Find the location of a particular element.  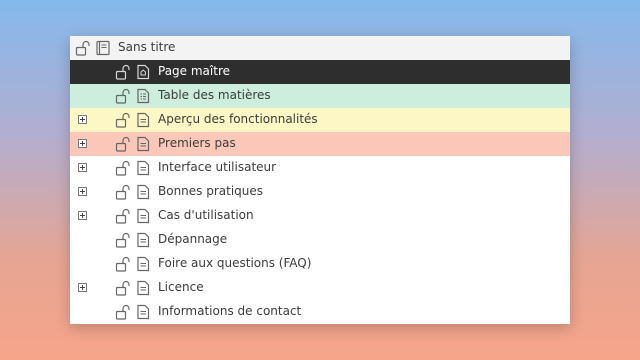

tree-item-row: Foire aux questions (FAQ) is located at coordinates (320, 264).